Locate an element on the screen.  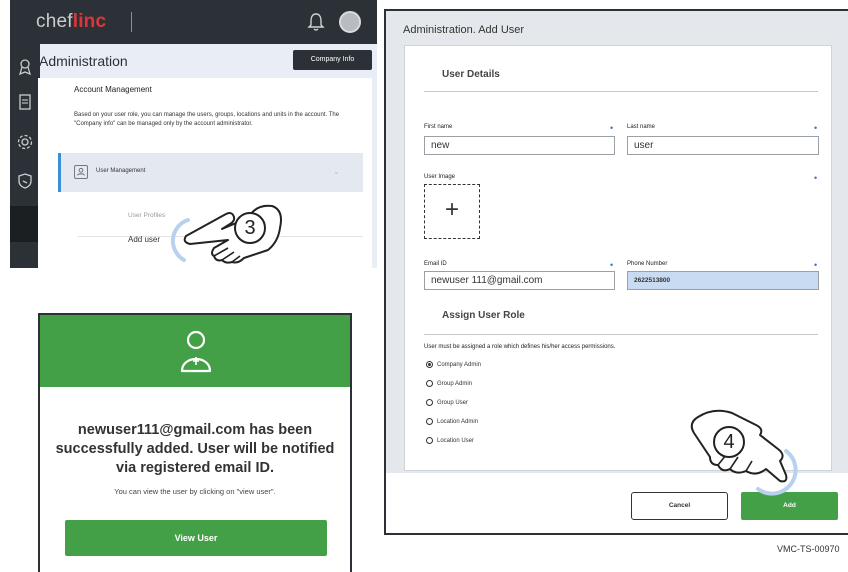
role-option-group-admin: Group Admin is located at coordinates (449, 383).